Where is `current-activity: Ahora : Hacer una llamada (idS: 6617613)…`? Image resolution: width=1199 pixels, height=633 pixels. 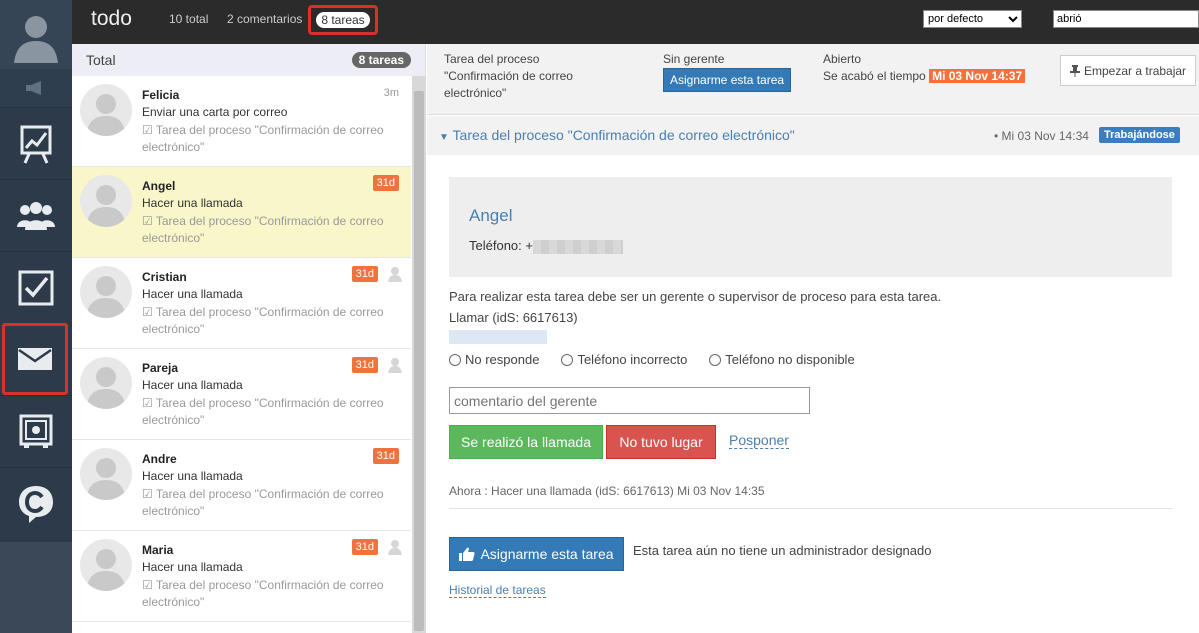
current-activity: Ahora : Hacer una llamada (idS: 6617613)… is located at coordinates (607, 491).